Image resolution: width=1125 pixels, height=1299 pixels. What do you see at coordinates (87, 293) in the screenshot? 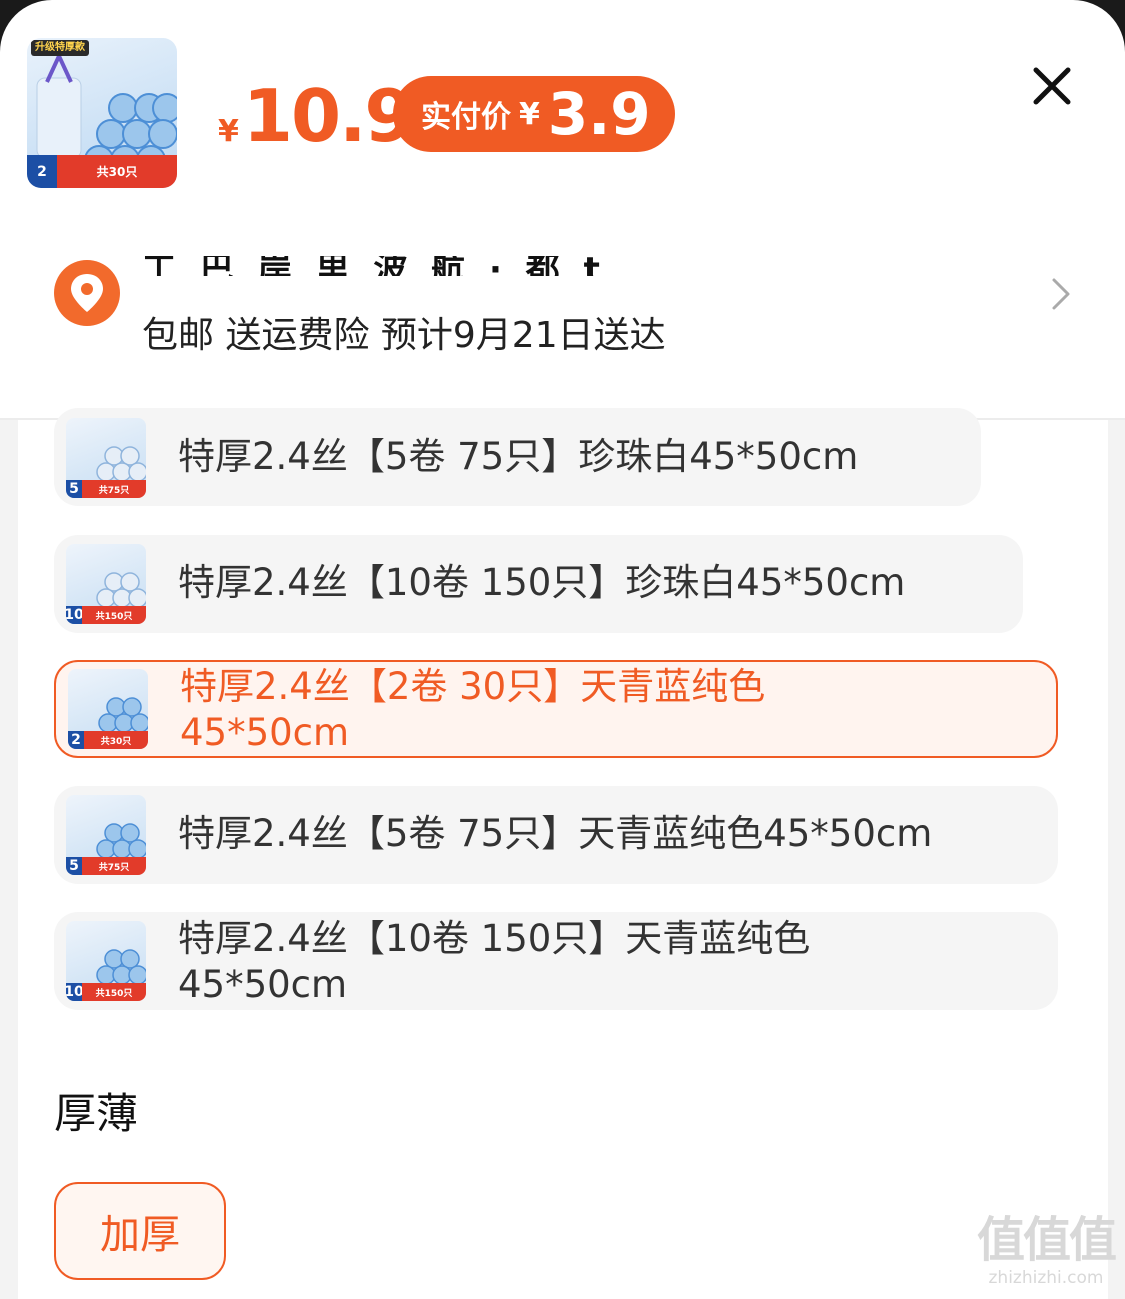
I see `location-pin-icon` at bounding box center [87, 293].